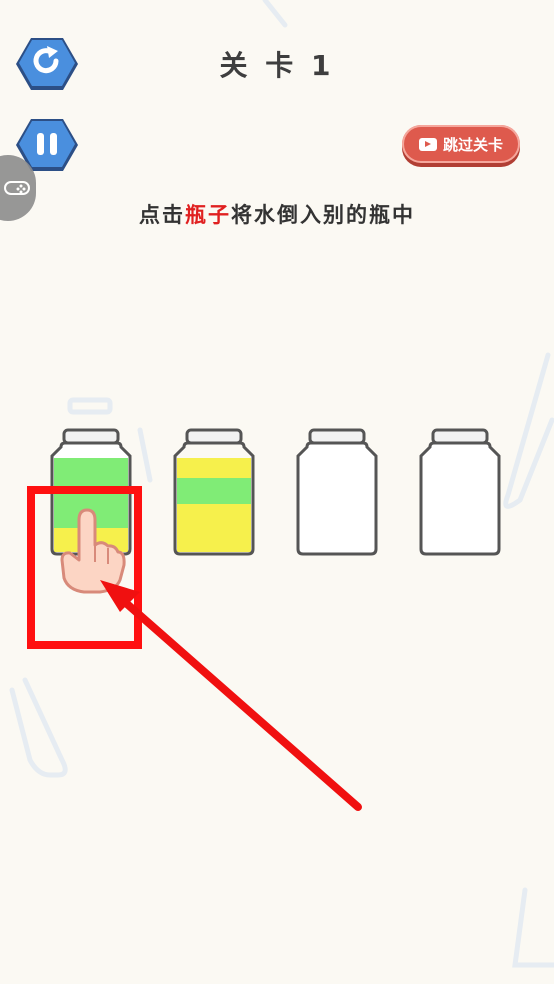  What do you see at coordinates (208, 215) in the screenshot?
I see `instruction-highlight: 瓶子` at bounding box center [208, 215].